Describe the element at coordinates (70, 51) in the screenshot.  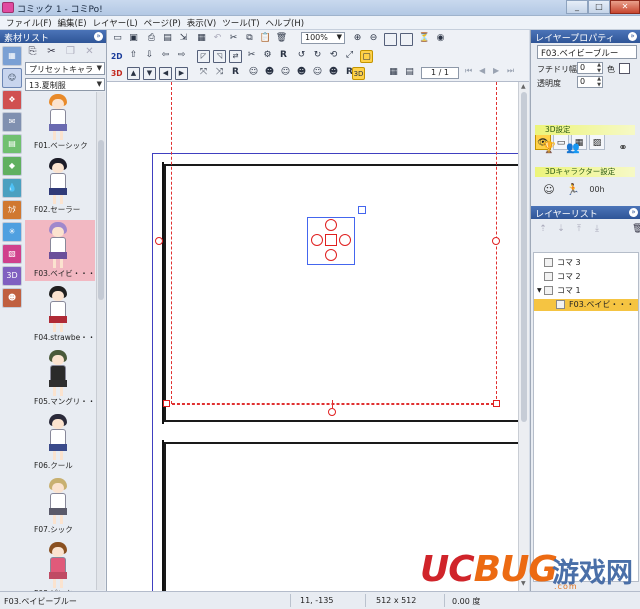
I see `duplicate-icon: ❐` at that location.